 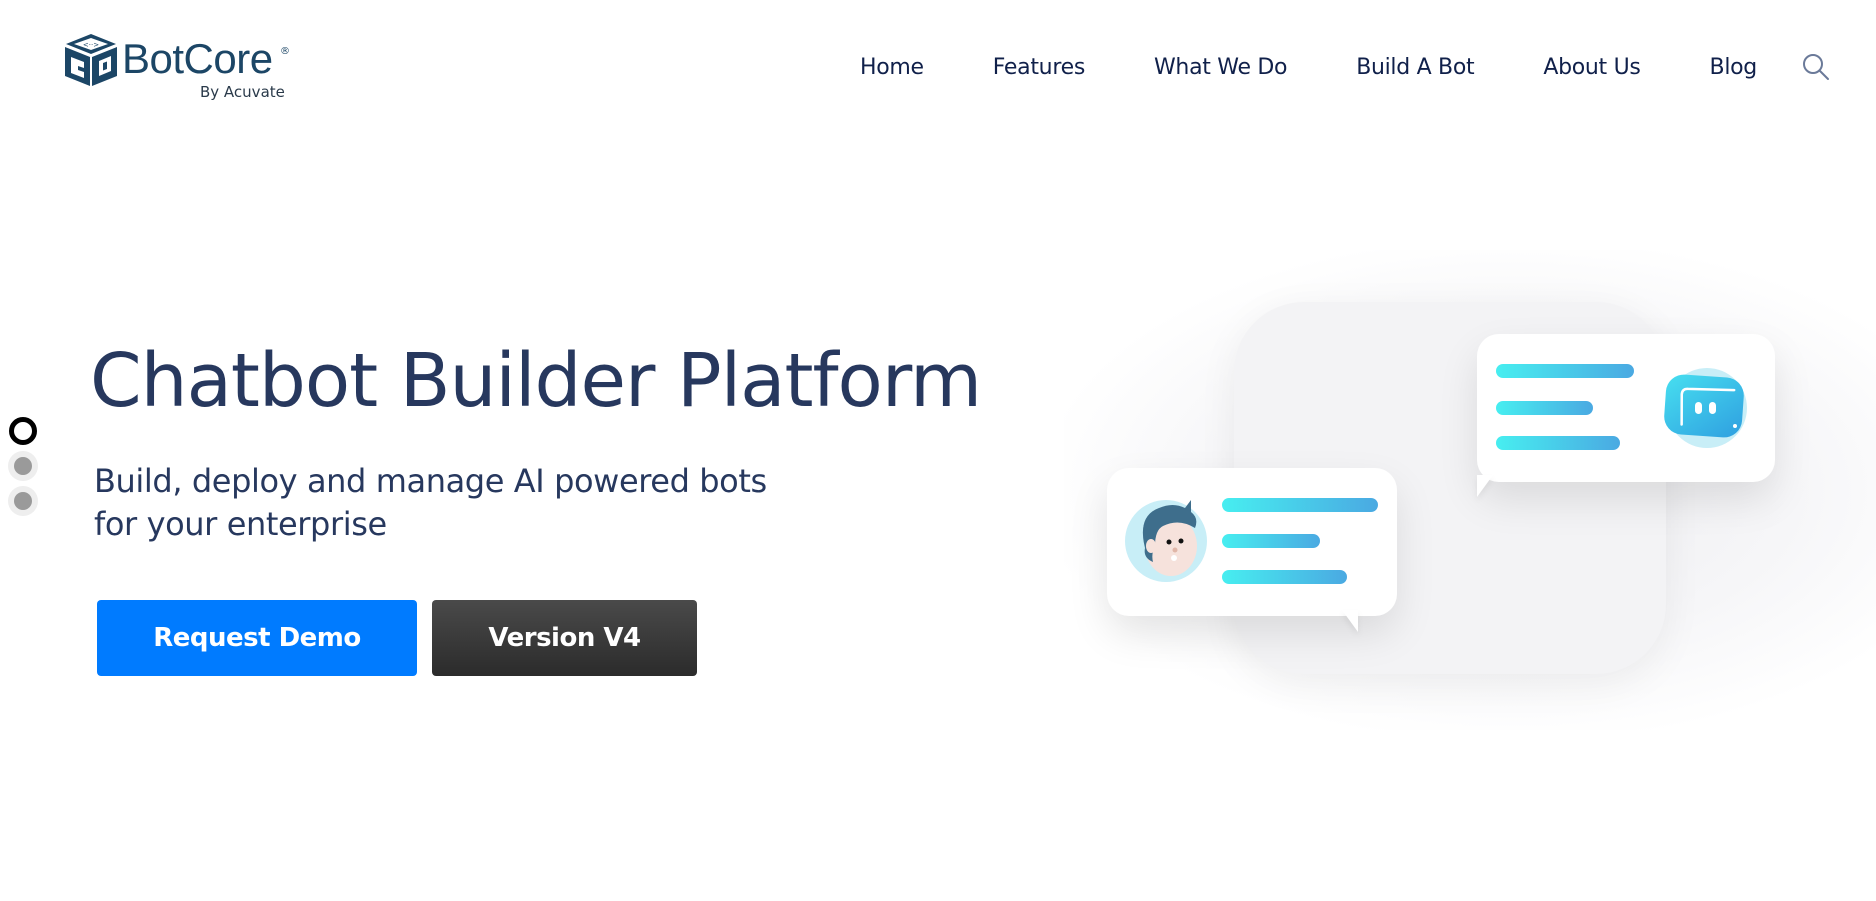 I want to click on registered-mark: ®, so click(x=285, y=51).